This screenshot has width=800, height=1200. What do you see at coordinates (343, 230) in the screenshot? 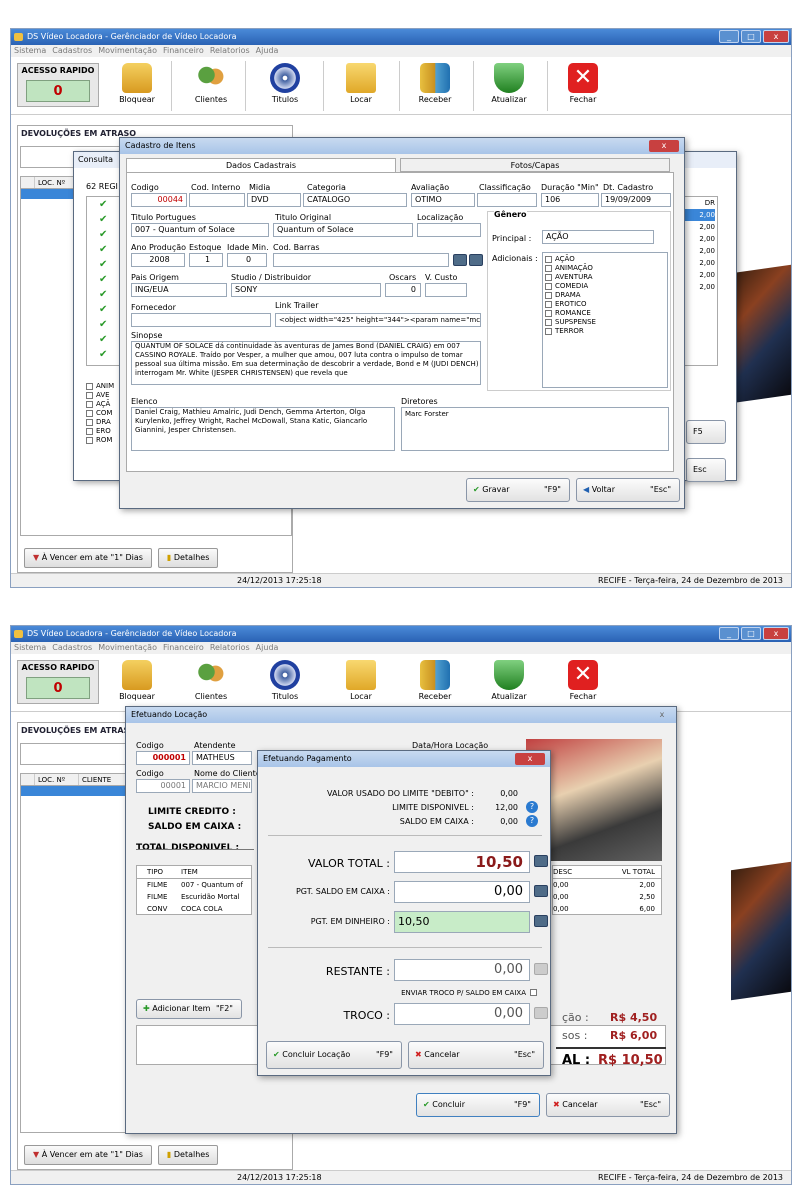
I see `titulo-orig-field: Quantum of Solace` at bounding box center [343, 230].